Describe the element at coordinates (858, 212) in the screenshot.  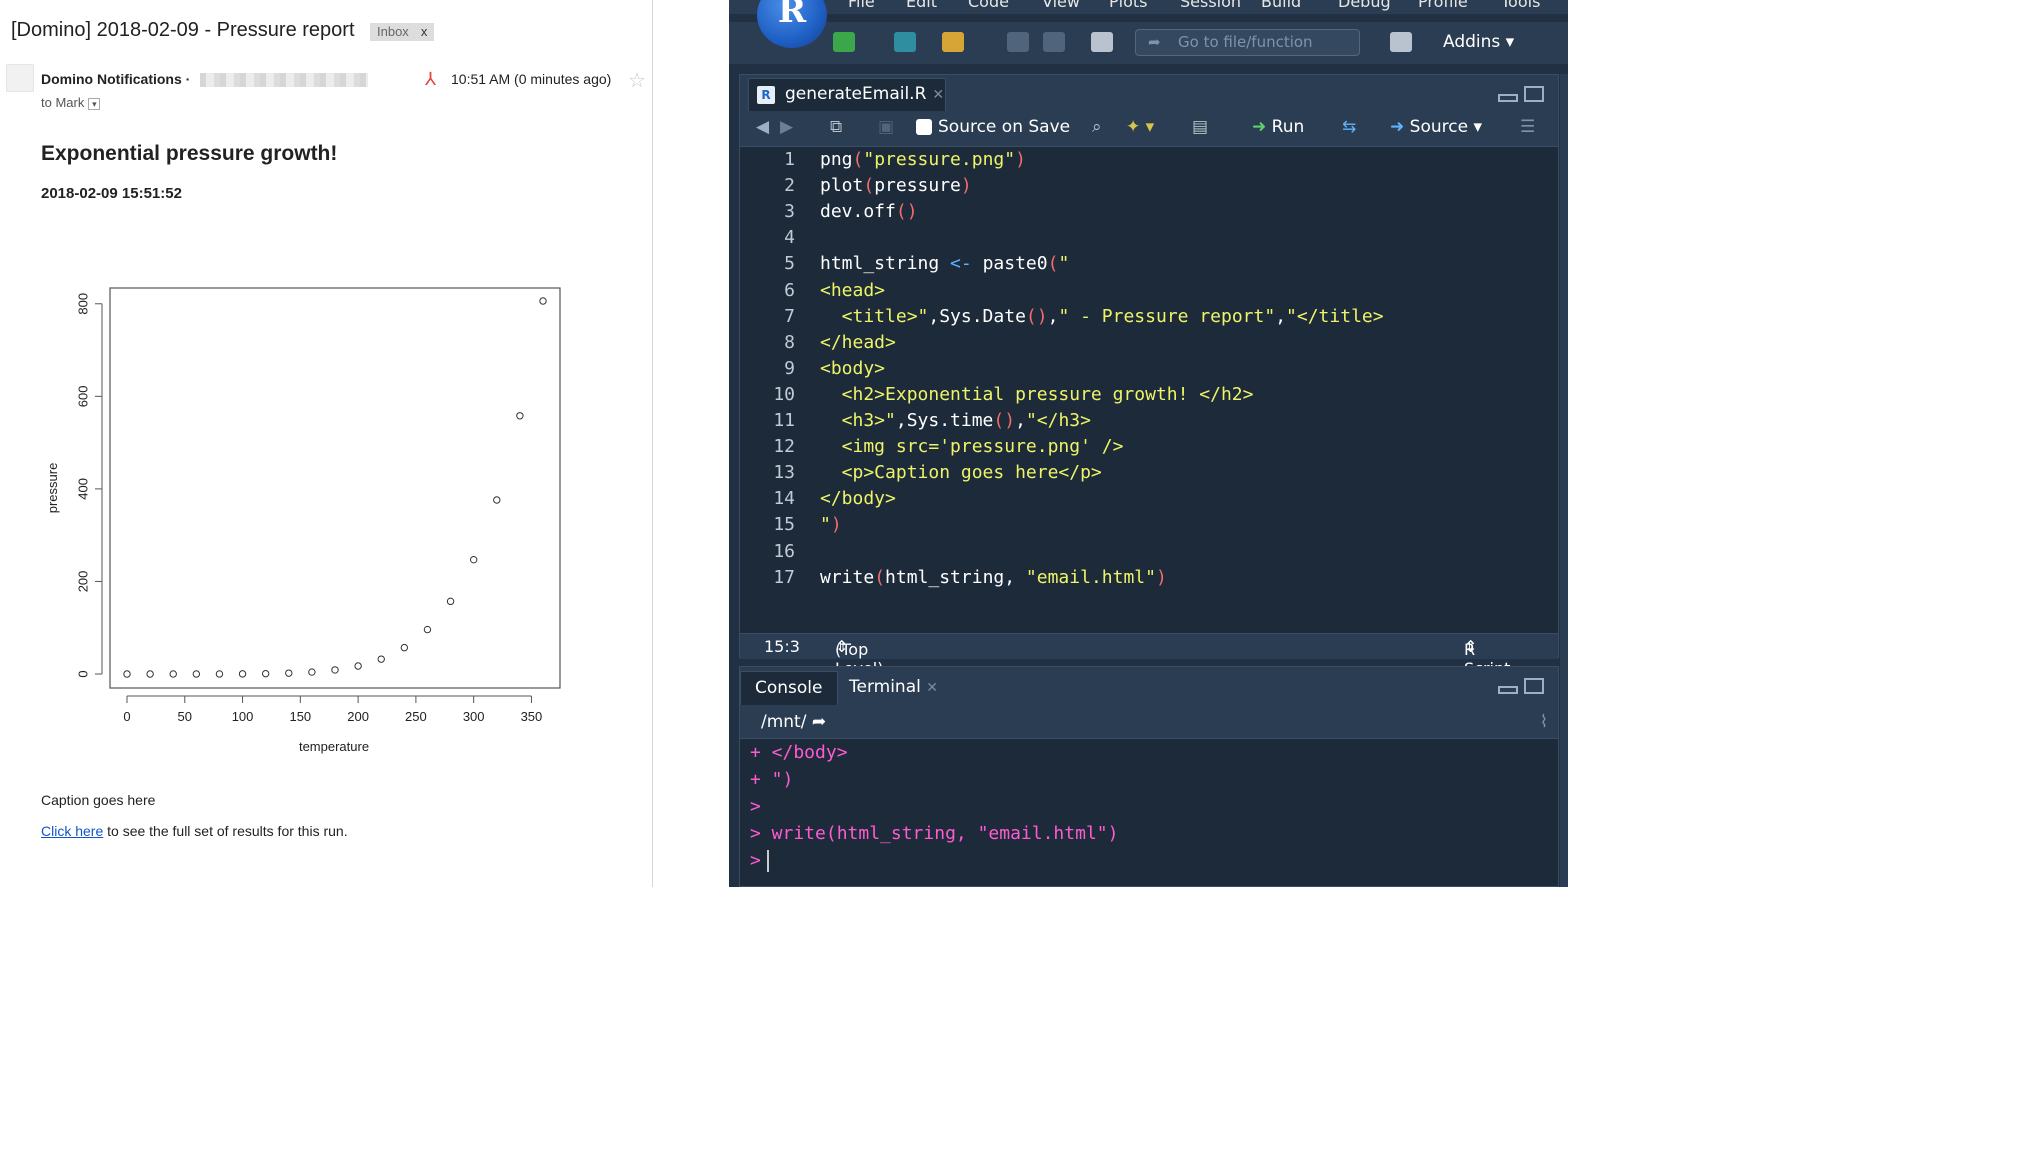
I see `code-token: dev.off` at that location.